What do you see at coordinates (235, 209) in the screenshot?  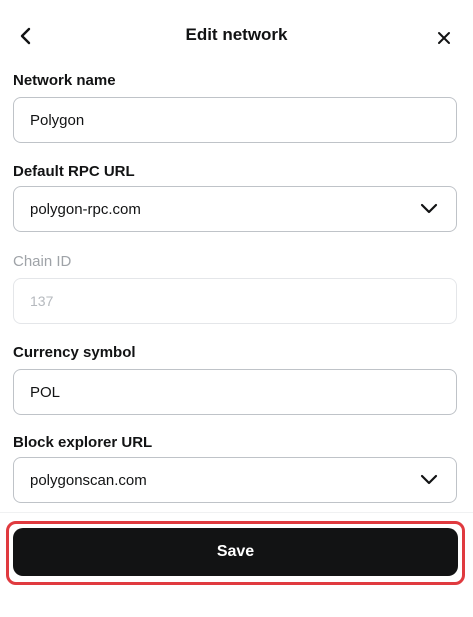 I see `rpc-url-dropdown: polygon-rpc.com` at bounding box center [235, 209].